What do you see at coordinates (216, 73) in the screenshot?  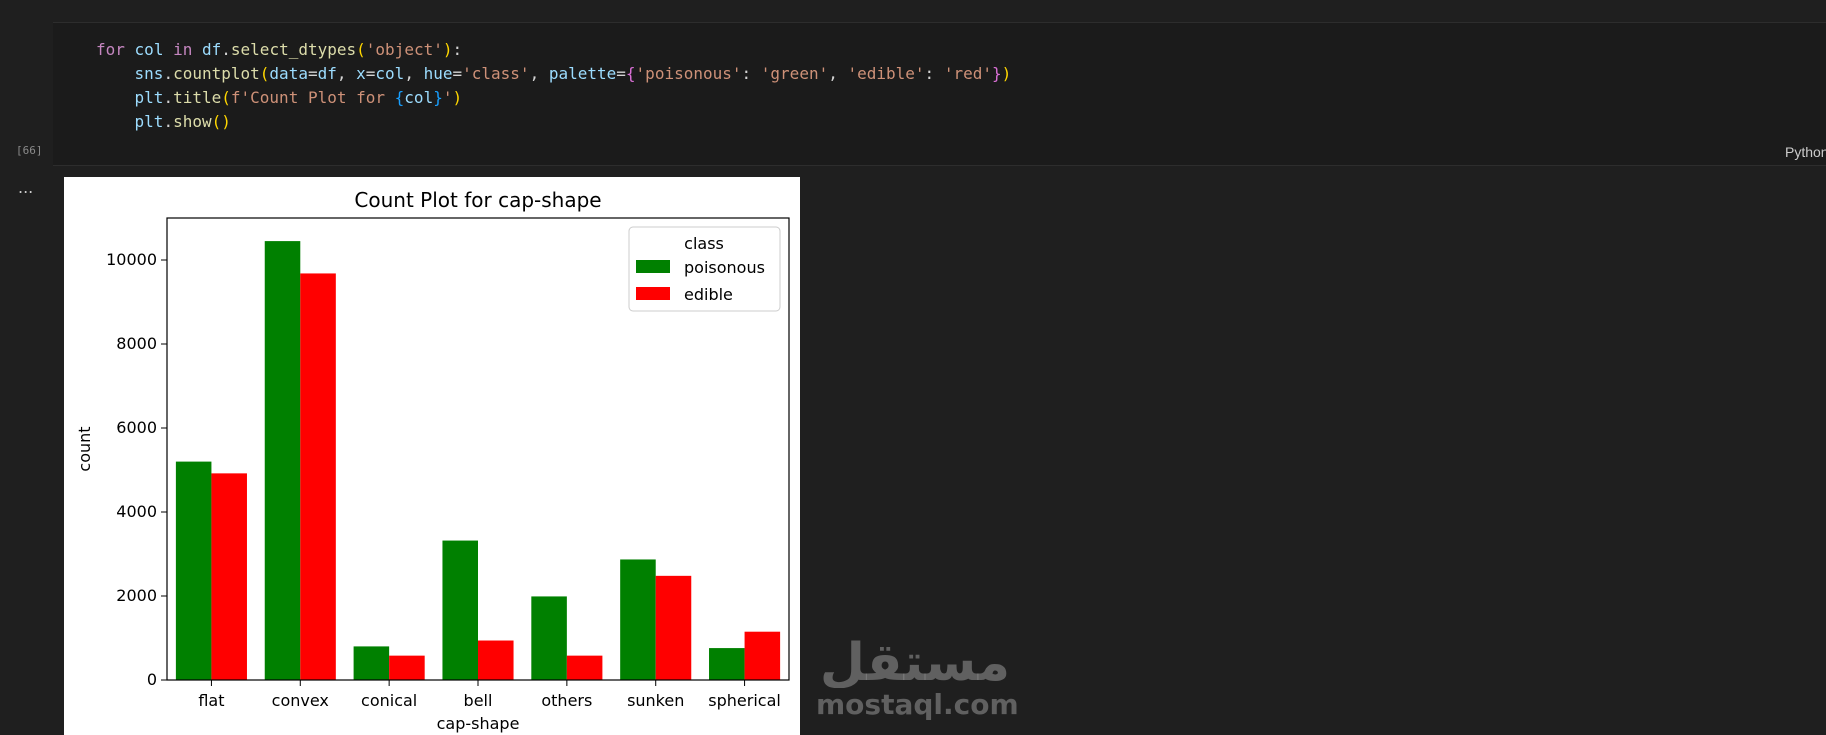 I see `code-token: countplot` at bounding box center [216, 73].